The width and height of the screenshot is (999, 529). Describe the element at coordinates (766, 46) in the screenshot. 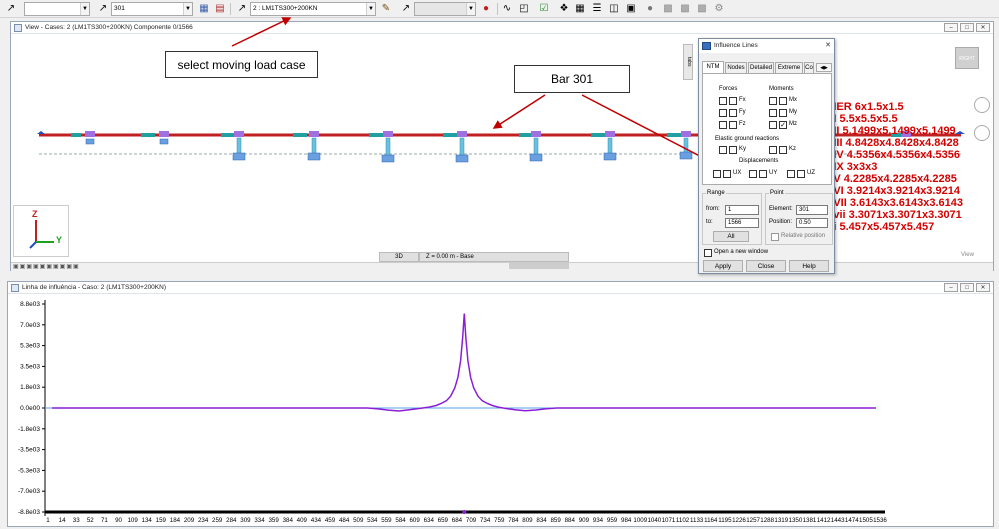

I see `dialog-title-bar: Influence Lines ✕` at that location.